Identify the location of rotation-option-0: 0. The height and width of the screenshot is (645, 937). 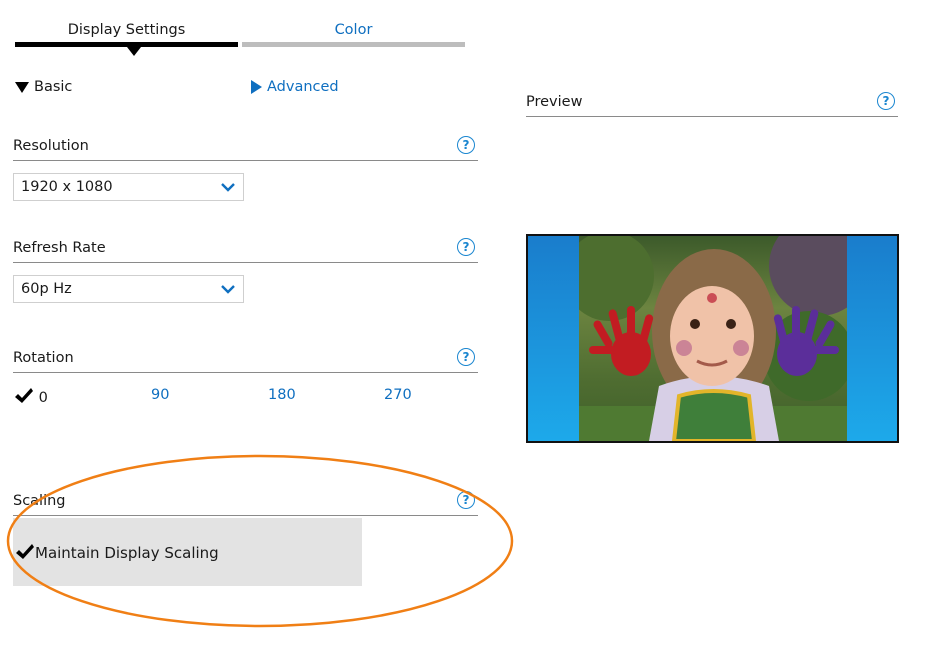
(31, 396).